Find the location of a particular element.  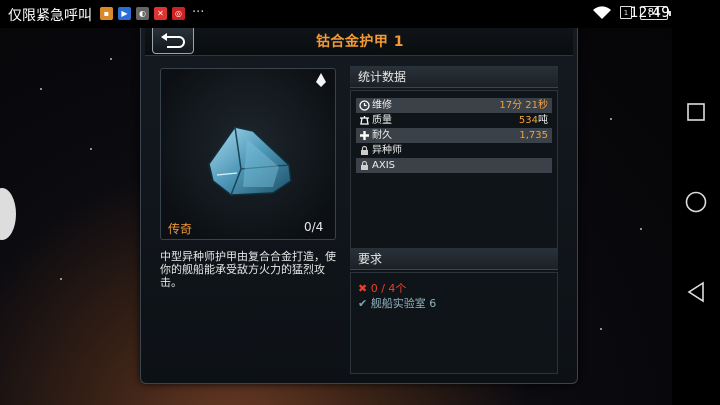

crystal-icon is located at coordinates (321, 80).